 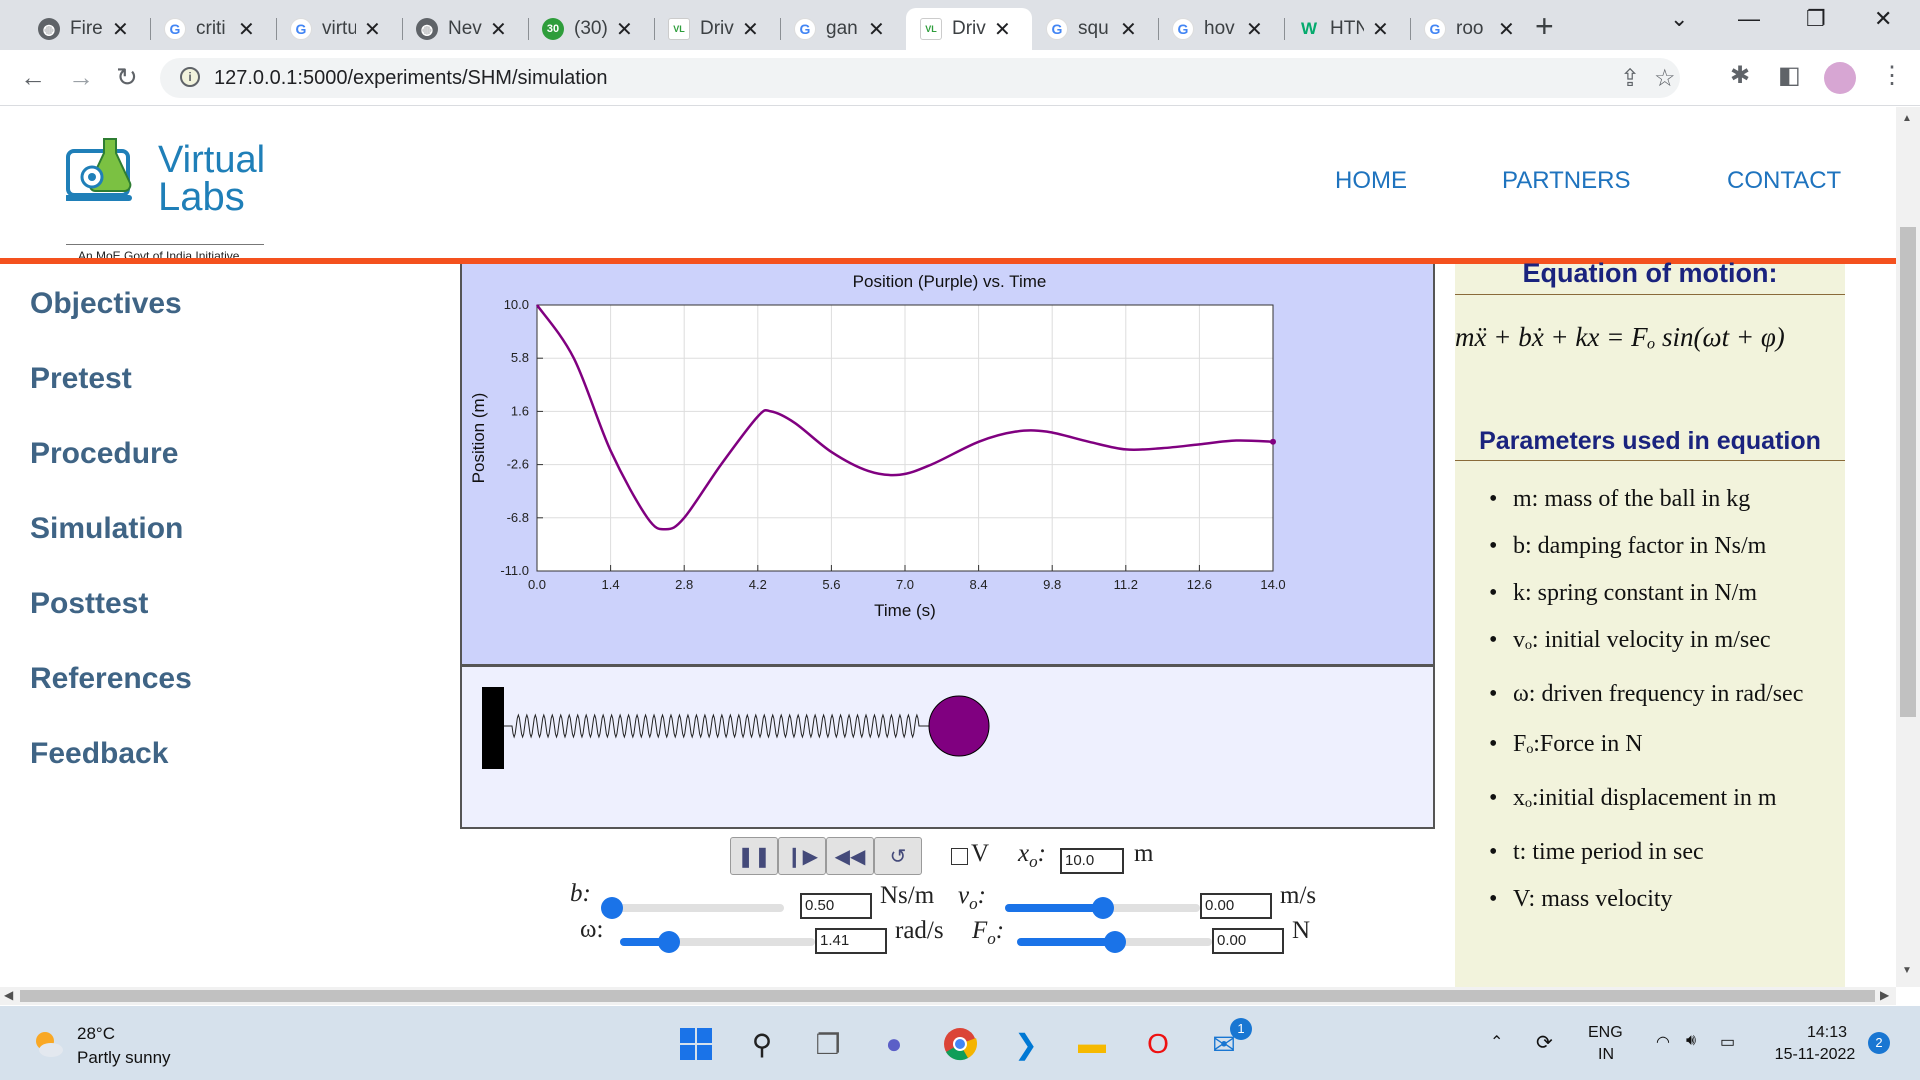 I want to click on x0-input: 10.0, so click(x=1092, y=861).